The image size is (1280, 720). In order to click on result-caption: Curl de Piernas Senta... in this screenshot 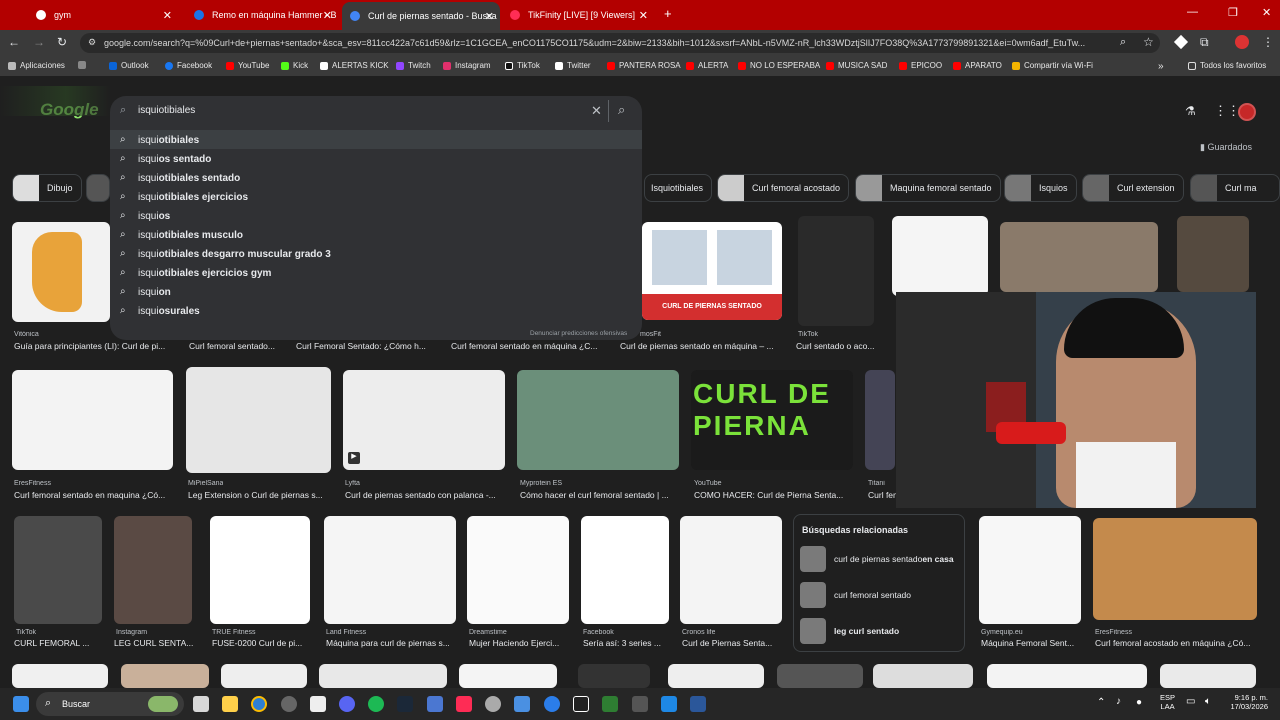, I will do `click(733, 643)`.